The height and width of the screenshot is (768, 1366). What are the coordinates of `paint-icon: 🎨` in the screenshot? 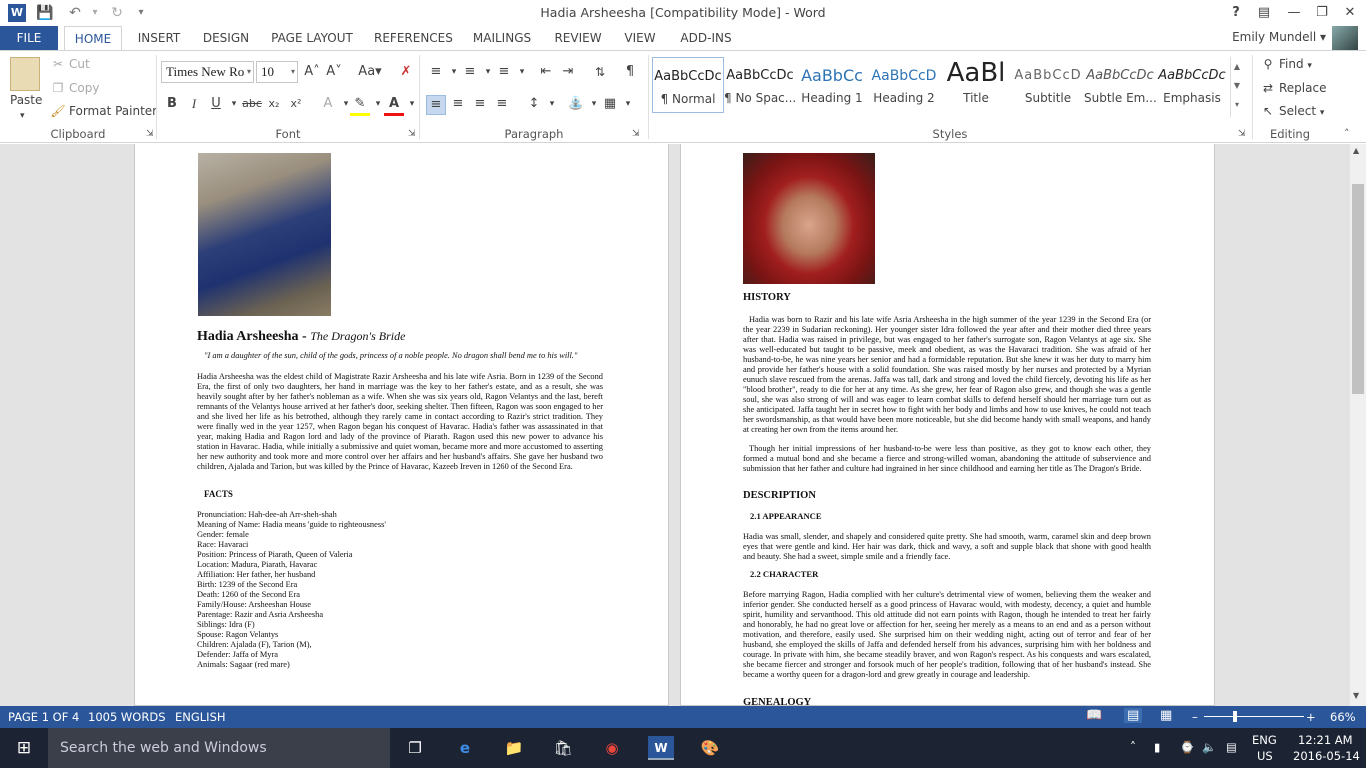 It's located at (710, 748).